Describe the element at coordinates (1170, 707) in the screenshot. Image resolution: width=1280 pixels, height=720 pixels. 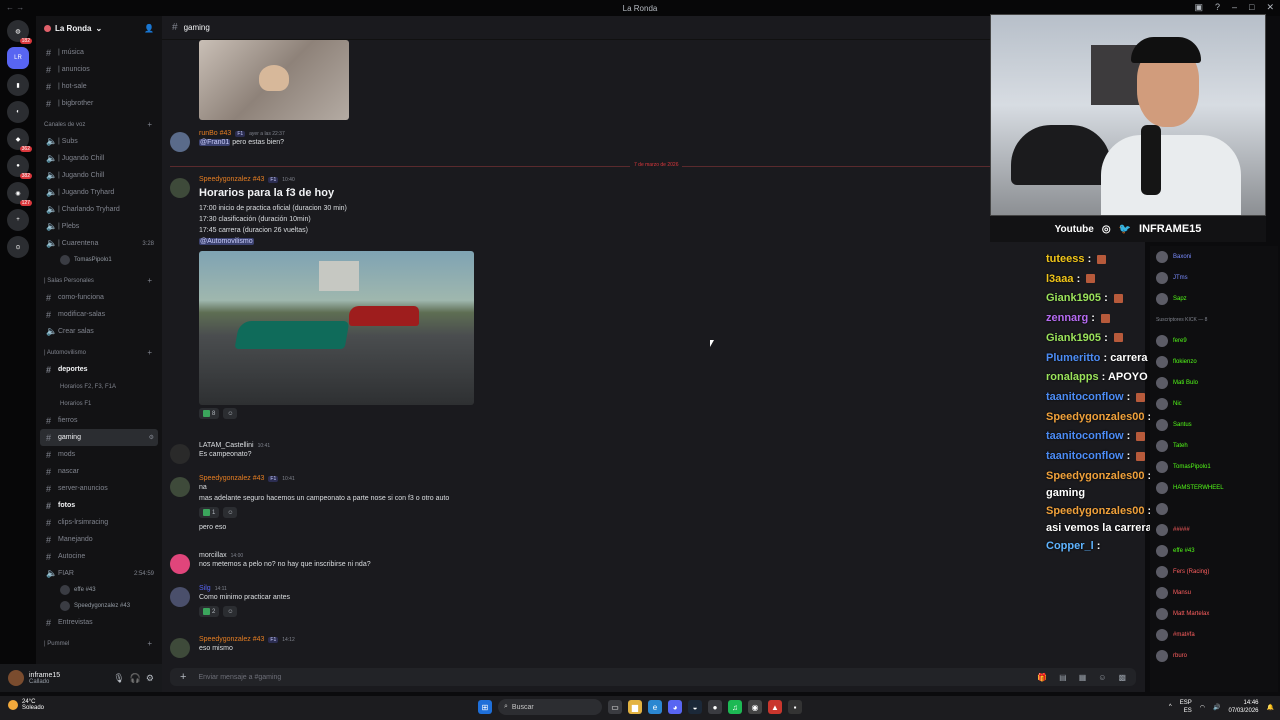
I see `chevron-up-icon: ^` at that location.